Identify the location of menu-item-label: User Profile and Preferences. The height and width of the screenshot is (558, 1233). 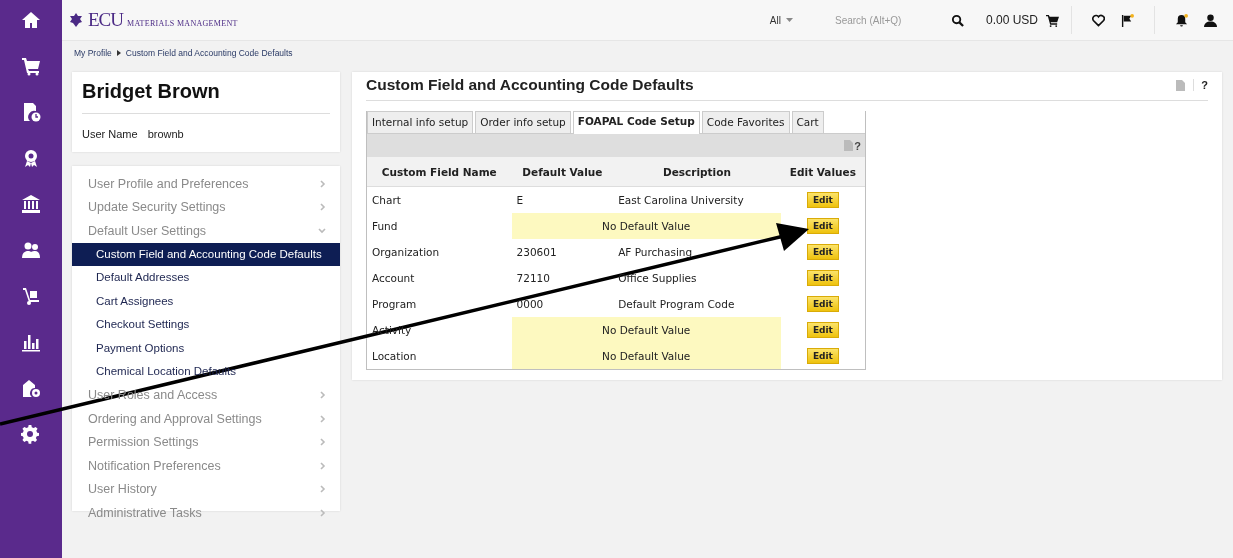
(168, 183).